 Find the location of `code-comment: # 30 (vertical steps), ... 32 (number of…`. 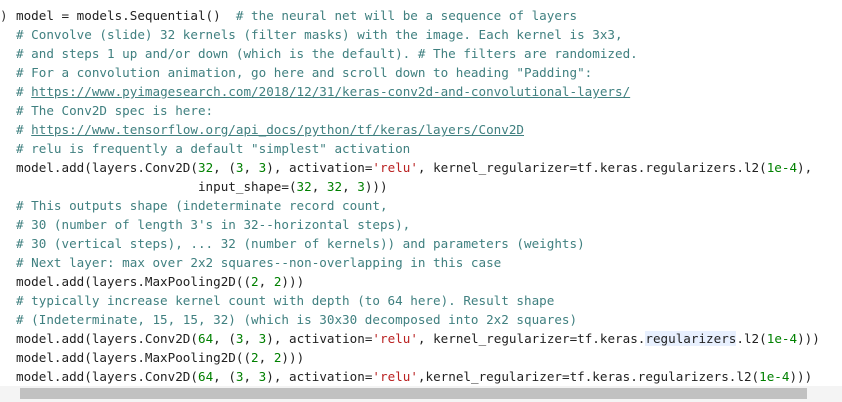

code-comment: # 30 (vertical steps), ... 32 (number of… is located at coordinates (300, 243).